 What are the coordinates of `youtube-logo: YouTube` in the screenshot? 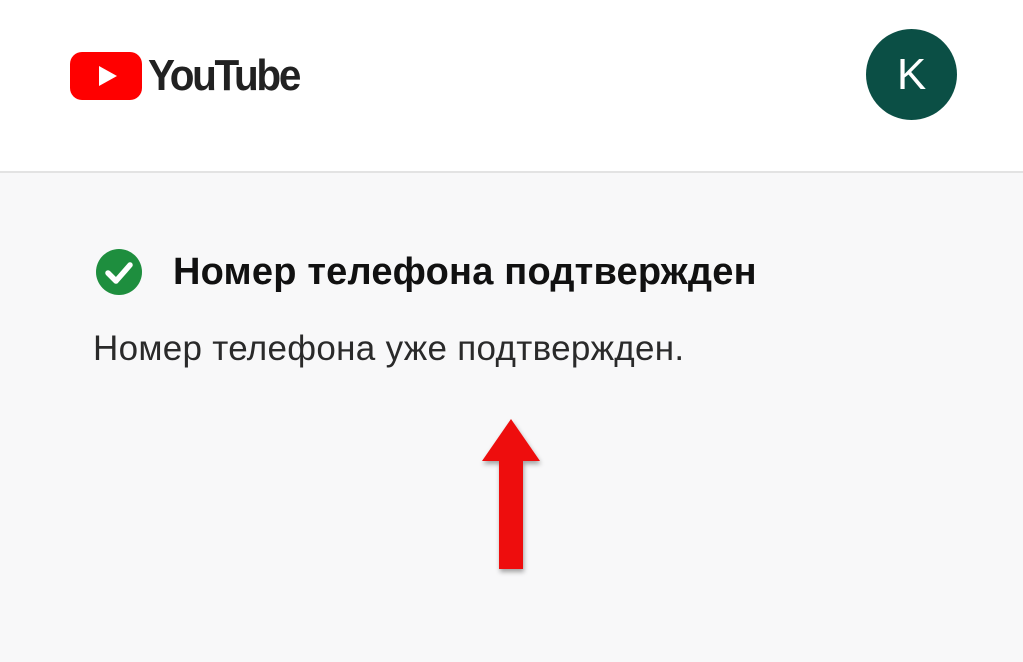 It's located at (191, 76).